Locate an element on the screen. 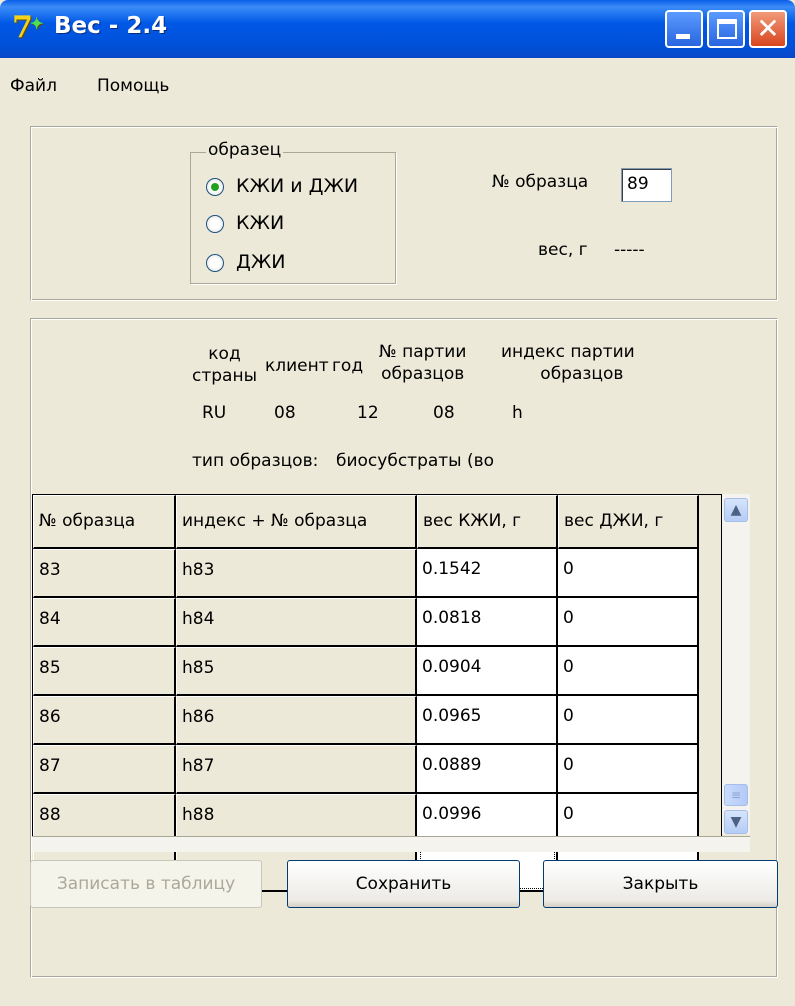  client-header: клиент is located at coordinates (297, 366).